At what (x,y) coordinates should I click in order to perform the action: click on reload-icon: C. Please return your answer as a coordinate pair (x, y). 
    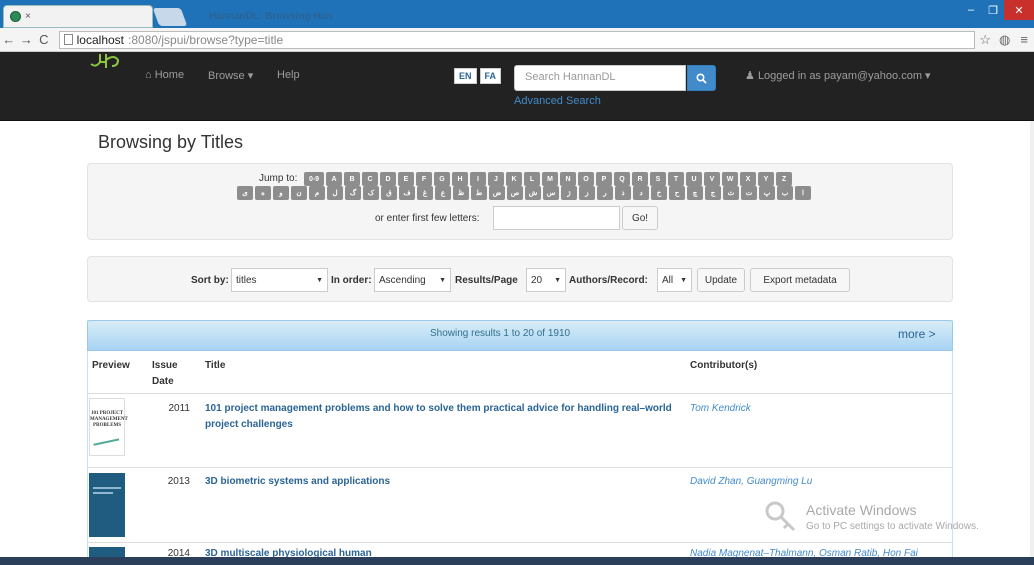
    Looking at the image, I should click on (44, 39).